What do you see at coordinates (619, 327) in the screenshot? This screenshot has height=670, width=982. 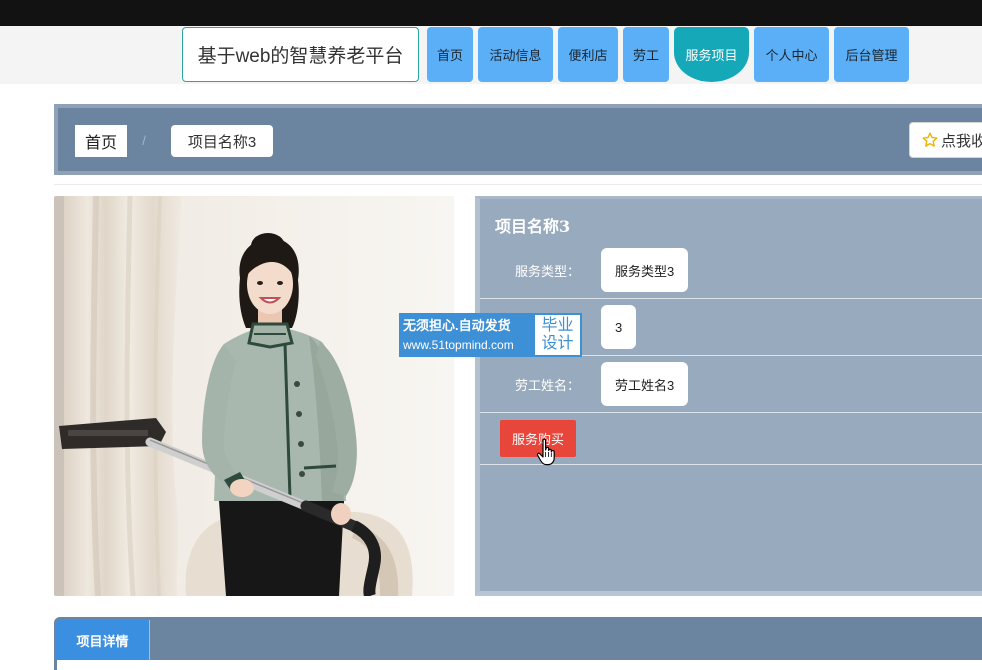 I see `field-value: 3` at bounding box center [619, 327].